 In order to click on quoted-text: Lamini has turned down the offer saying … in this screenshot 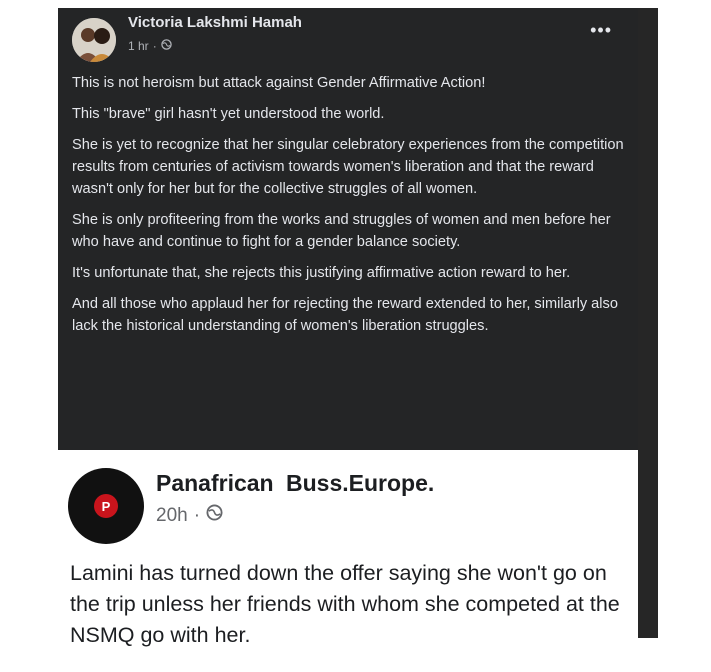, I will do `click(345, 604)`.